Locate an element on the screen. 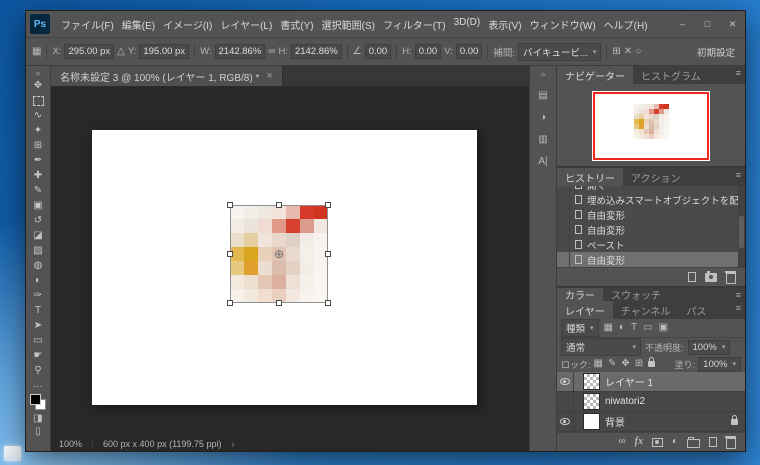 The height and width of the screenshot is (465, 760). rotation-input: 0.00 is located at coordinates (378, 51).